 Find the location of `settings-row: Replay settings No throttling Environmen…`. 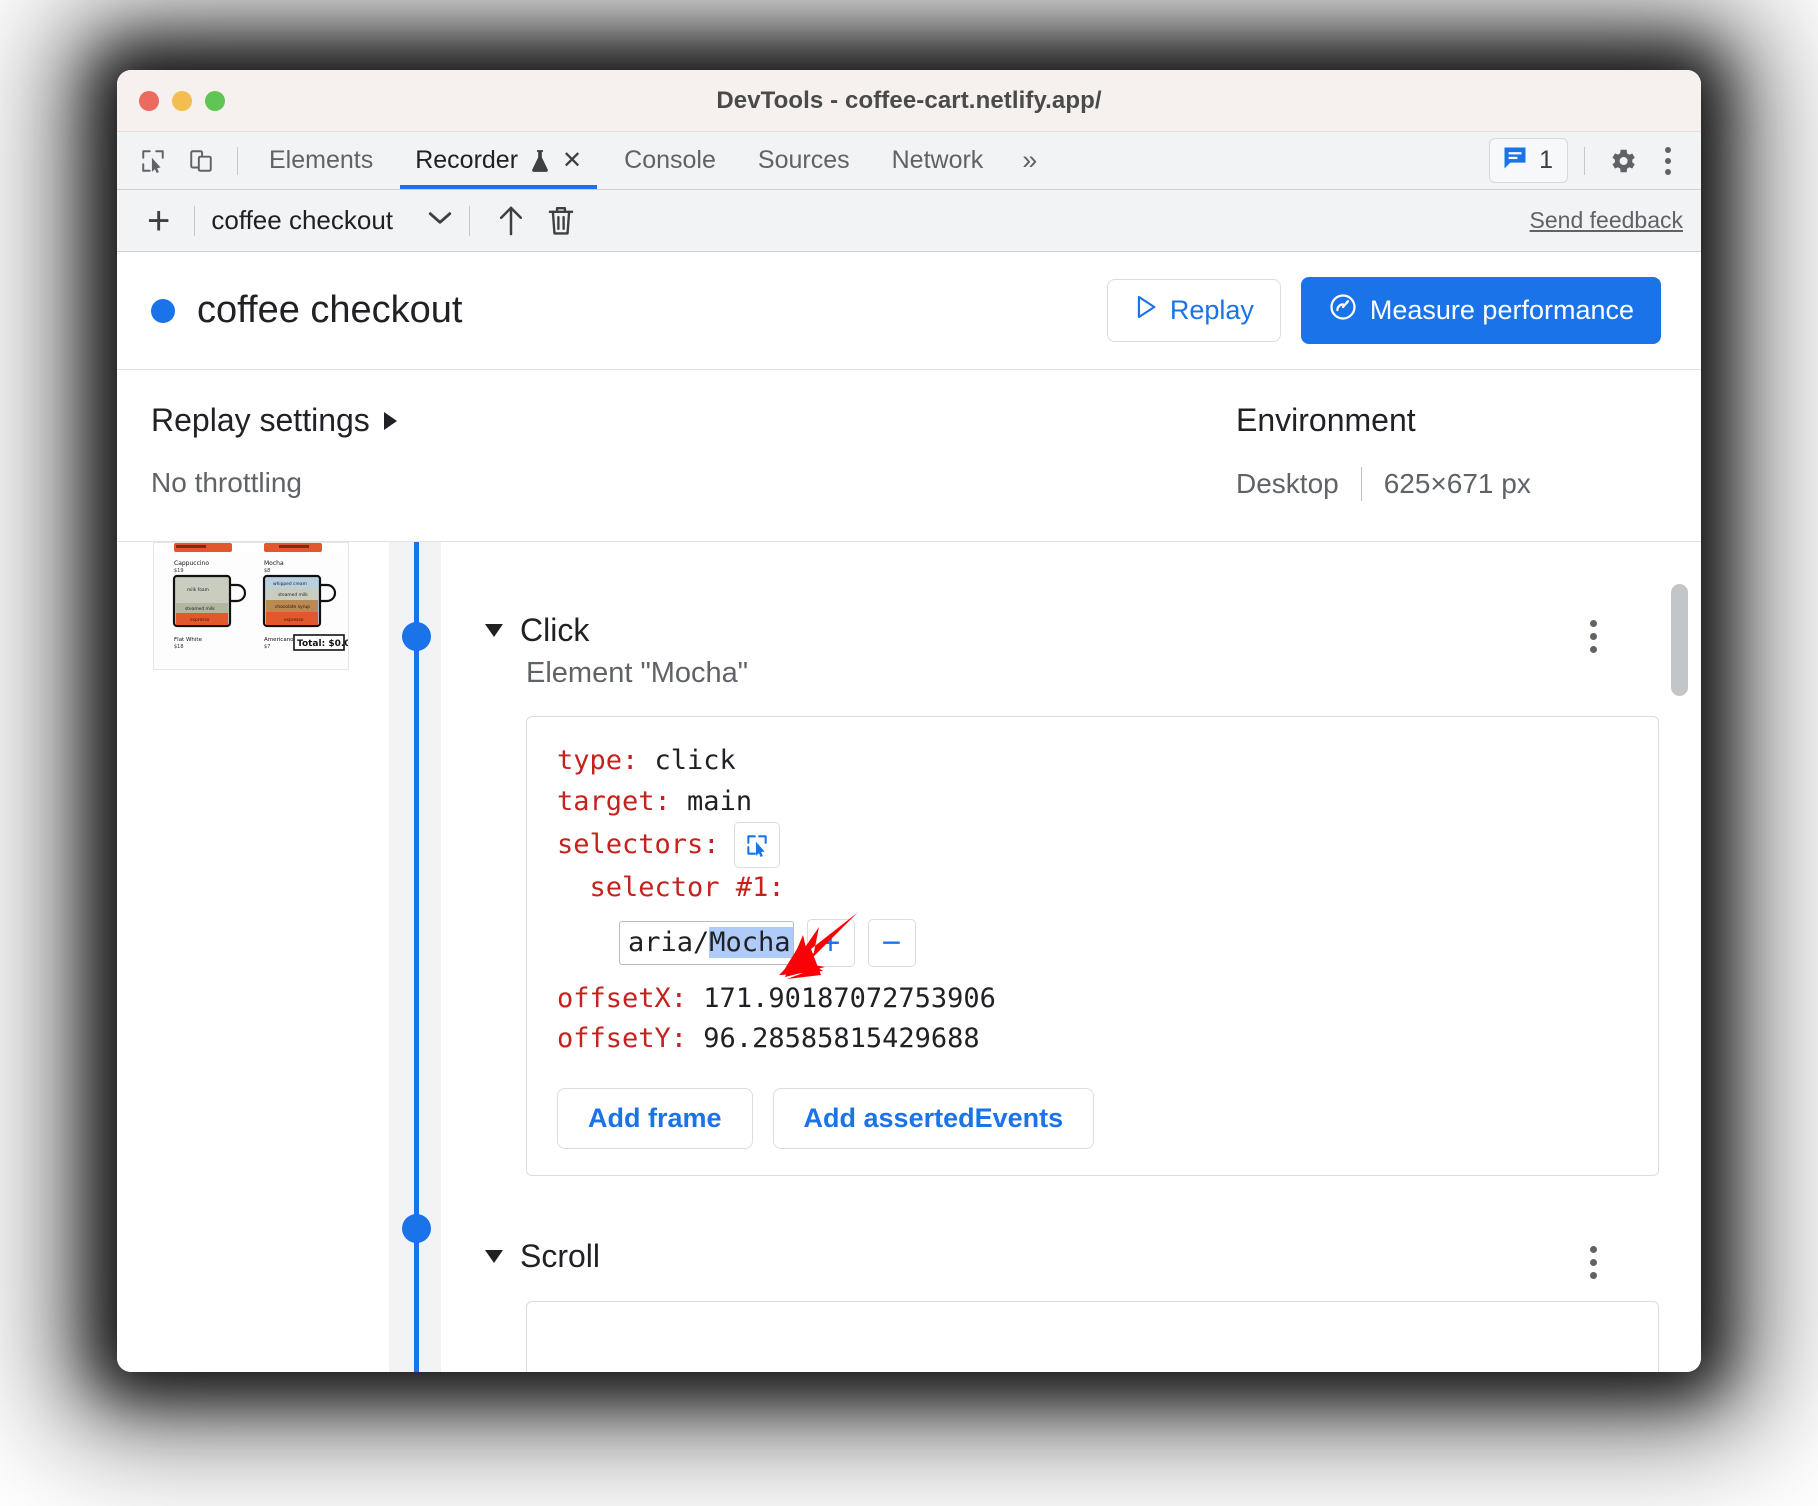

settings-row: Replay settings No throttling Environmen… is located at coordinates (909, 456).